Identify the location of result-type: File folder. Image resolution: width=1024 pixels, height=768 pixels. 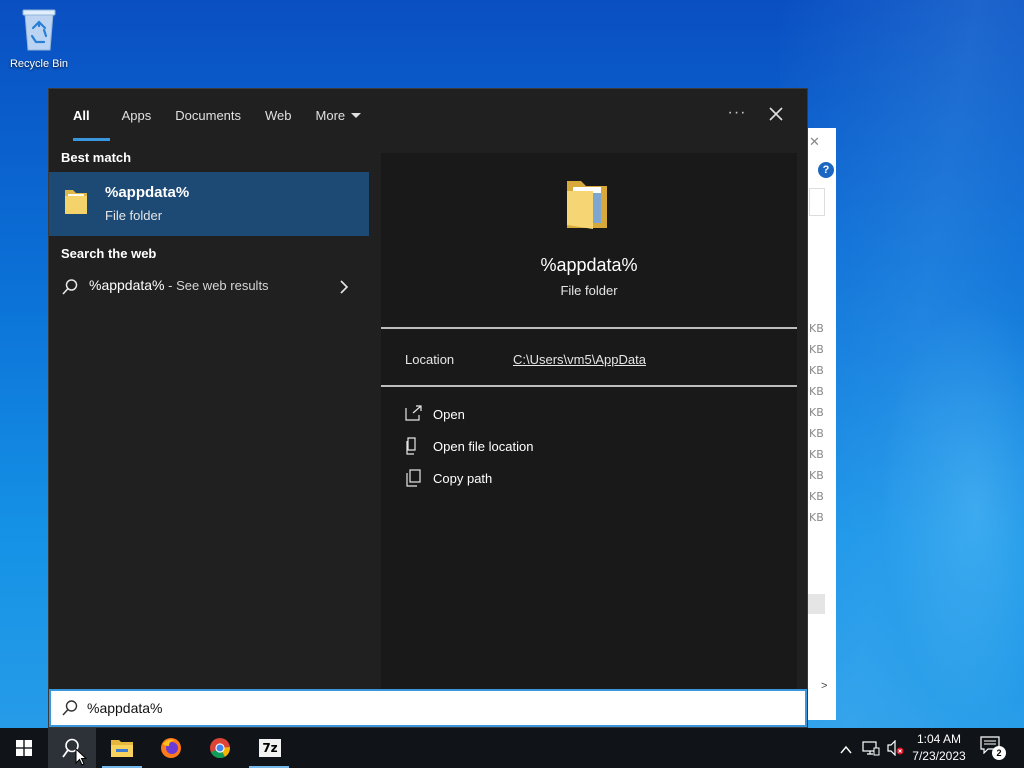
(134, 215).